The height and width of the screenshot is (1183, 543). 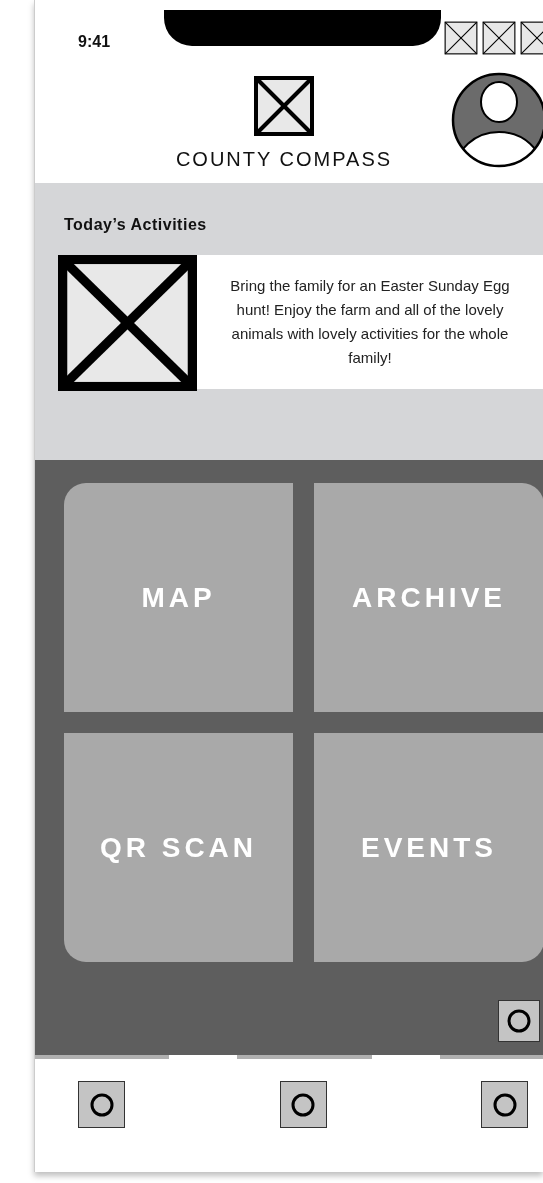 What do you see at coordinates (178, 847) in the screenshot?
I see `menu-tile: QR SCAN` at bounding box center [178, 847].